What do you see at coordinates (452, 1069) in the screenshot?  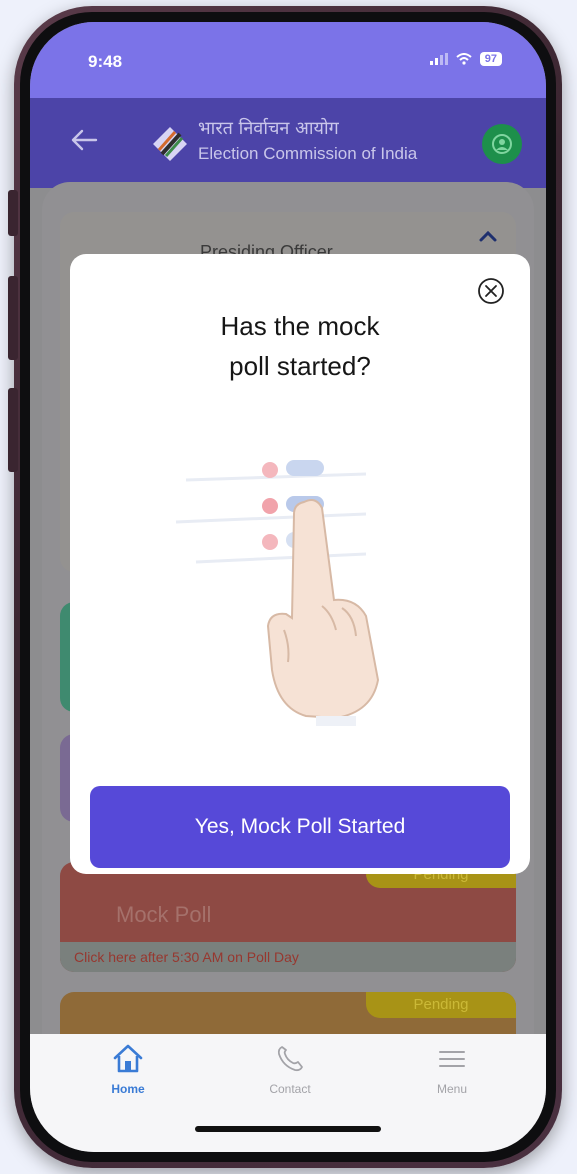 I see `nav-item-menu: Menu` at bounding box center [452, 1069].